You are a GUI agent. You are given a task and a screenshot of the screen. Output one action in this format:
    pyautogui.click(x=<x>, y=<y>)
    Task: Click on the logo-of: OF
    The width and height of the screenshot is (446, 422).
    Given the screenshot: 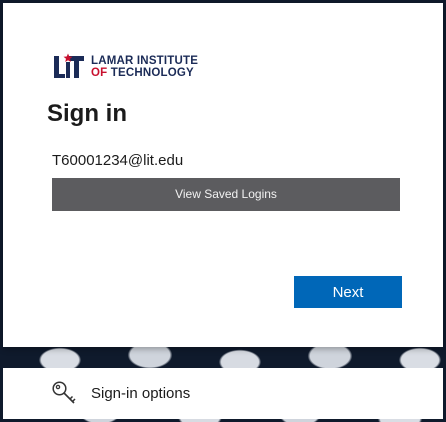 What is the action you would take?
    pyautogui.click(x=99, y=73)
    